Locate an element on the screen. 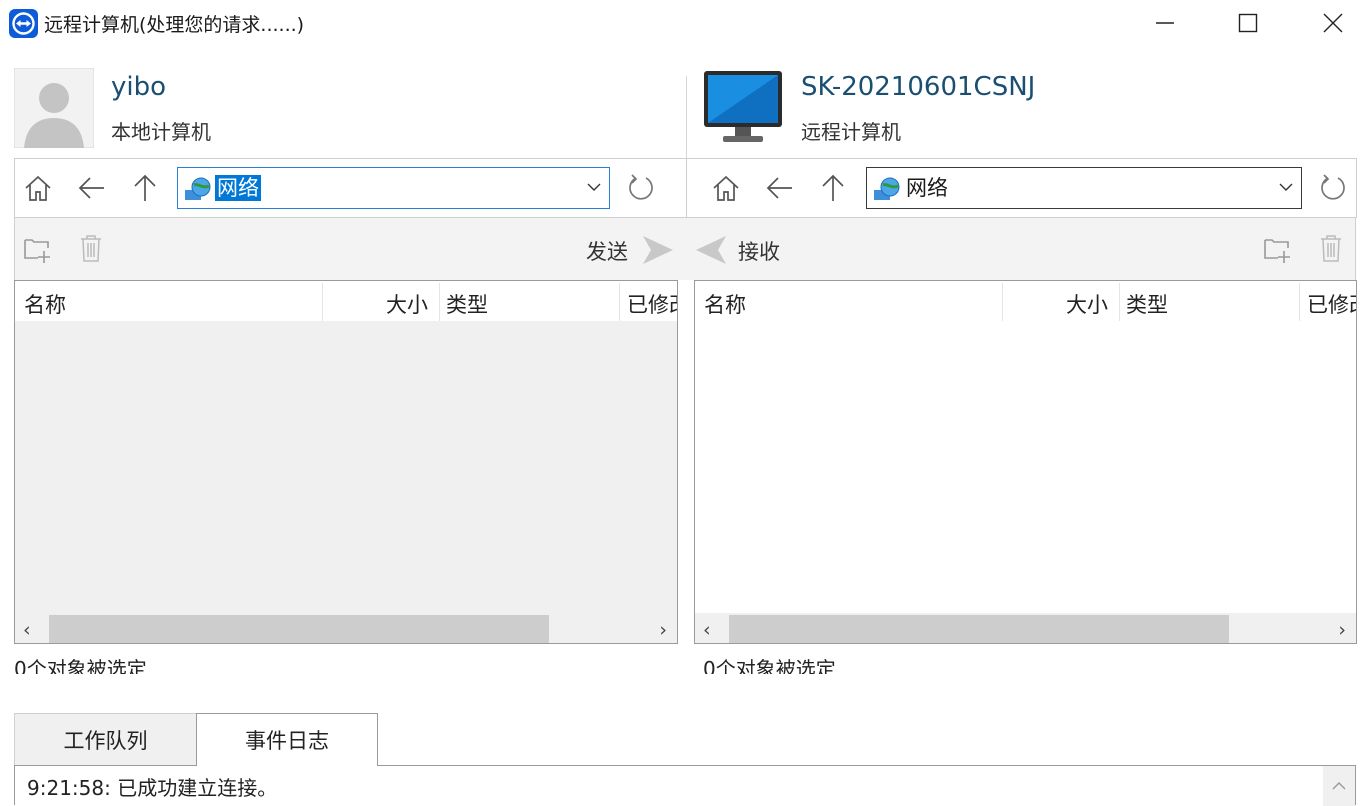 Image resolution: width=1369 pixels, height=806 pixels. maximize-button is located at coordinates (1248, 23).